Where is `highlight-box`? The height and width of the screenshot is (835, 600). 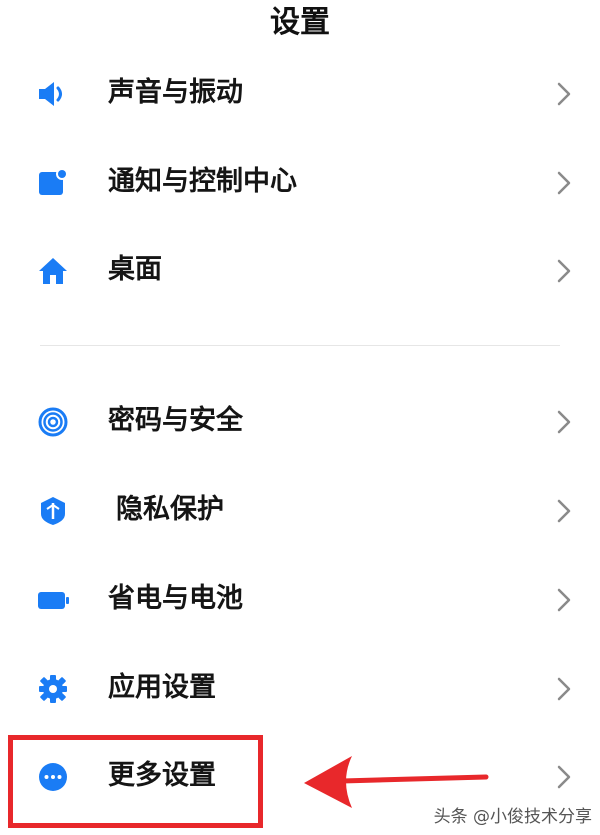 highlight-box is located at coordinates (135, 781).